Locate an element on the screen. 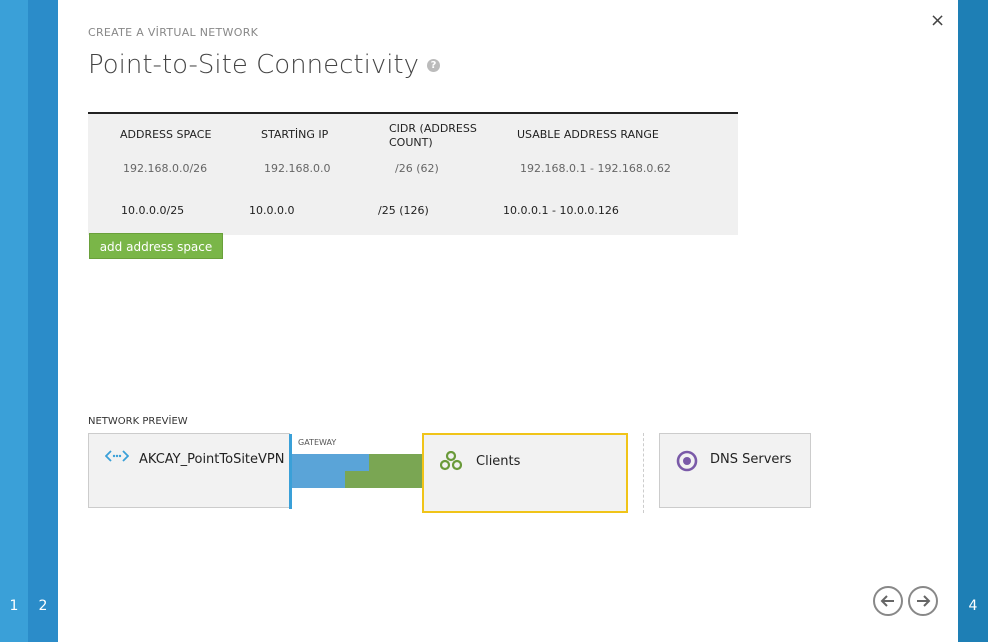 The image size is (988, 642). row1-usable-range: 192.168.0.1 - 192.168.0.62 is located at coordinates (595, 168).